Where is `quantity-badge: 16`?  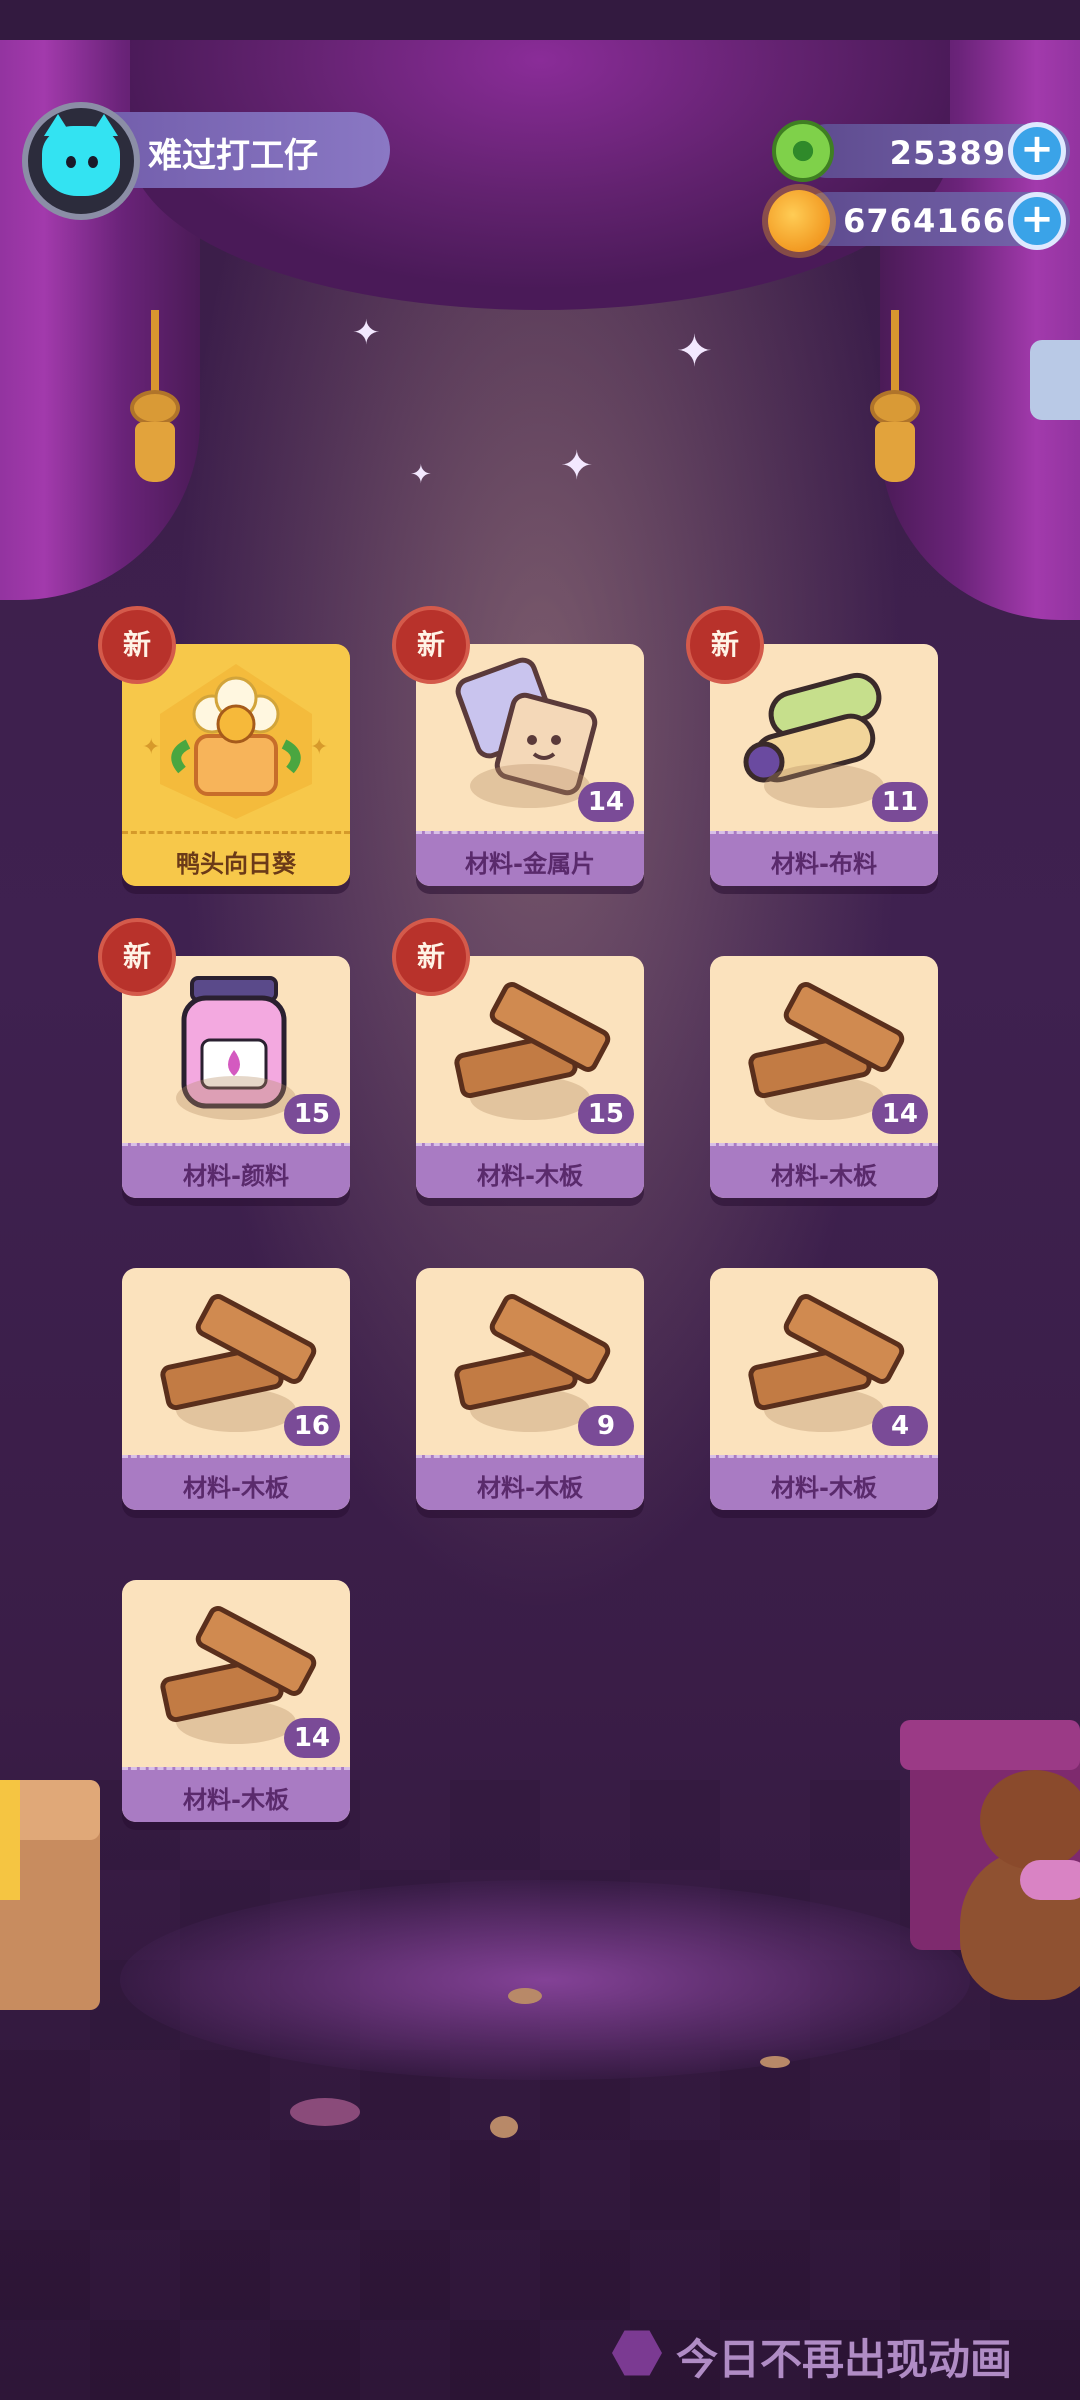 quantity-badge: 16 is located at coordinates (311, 1426).